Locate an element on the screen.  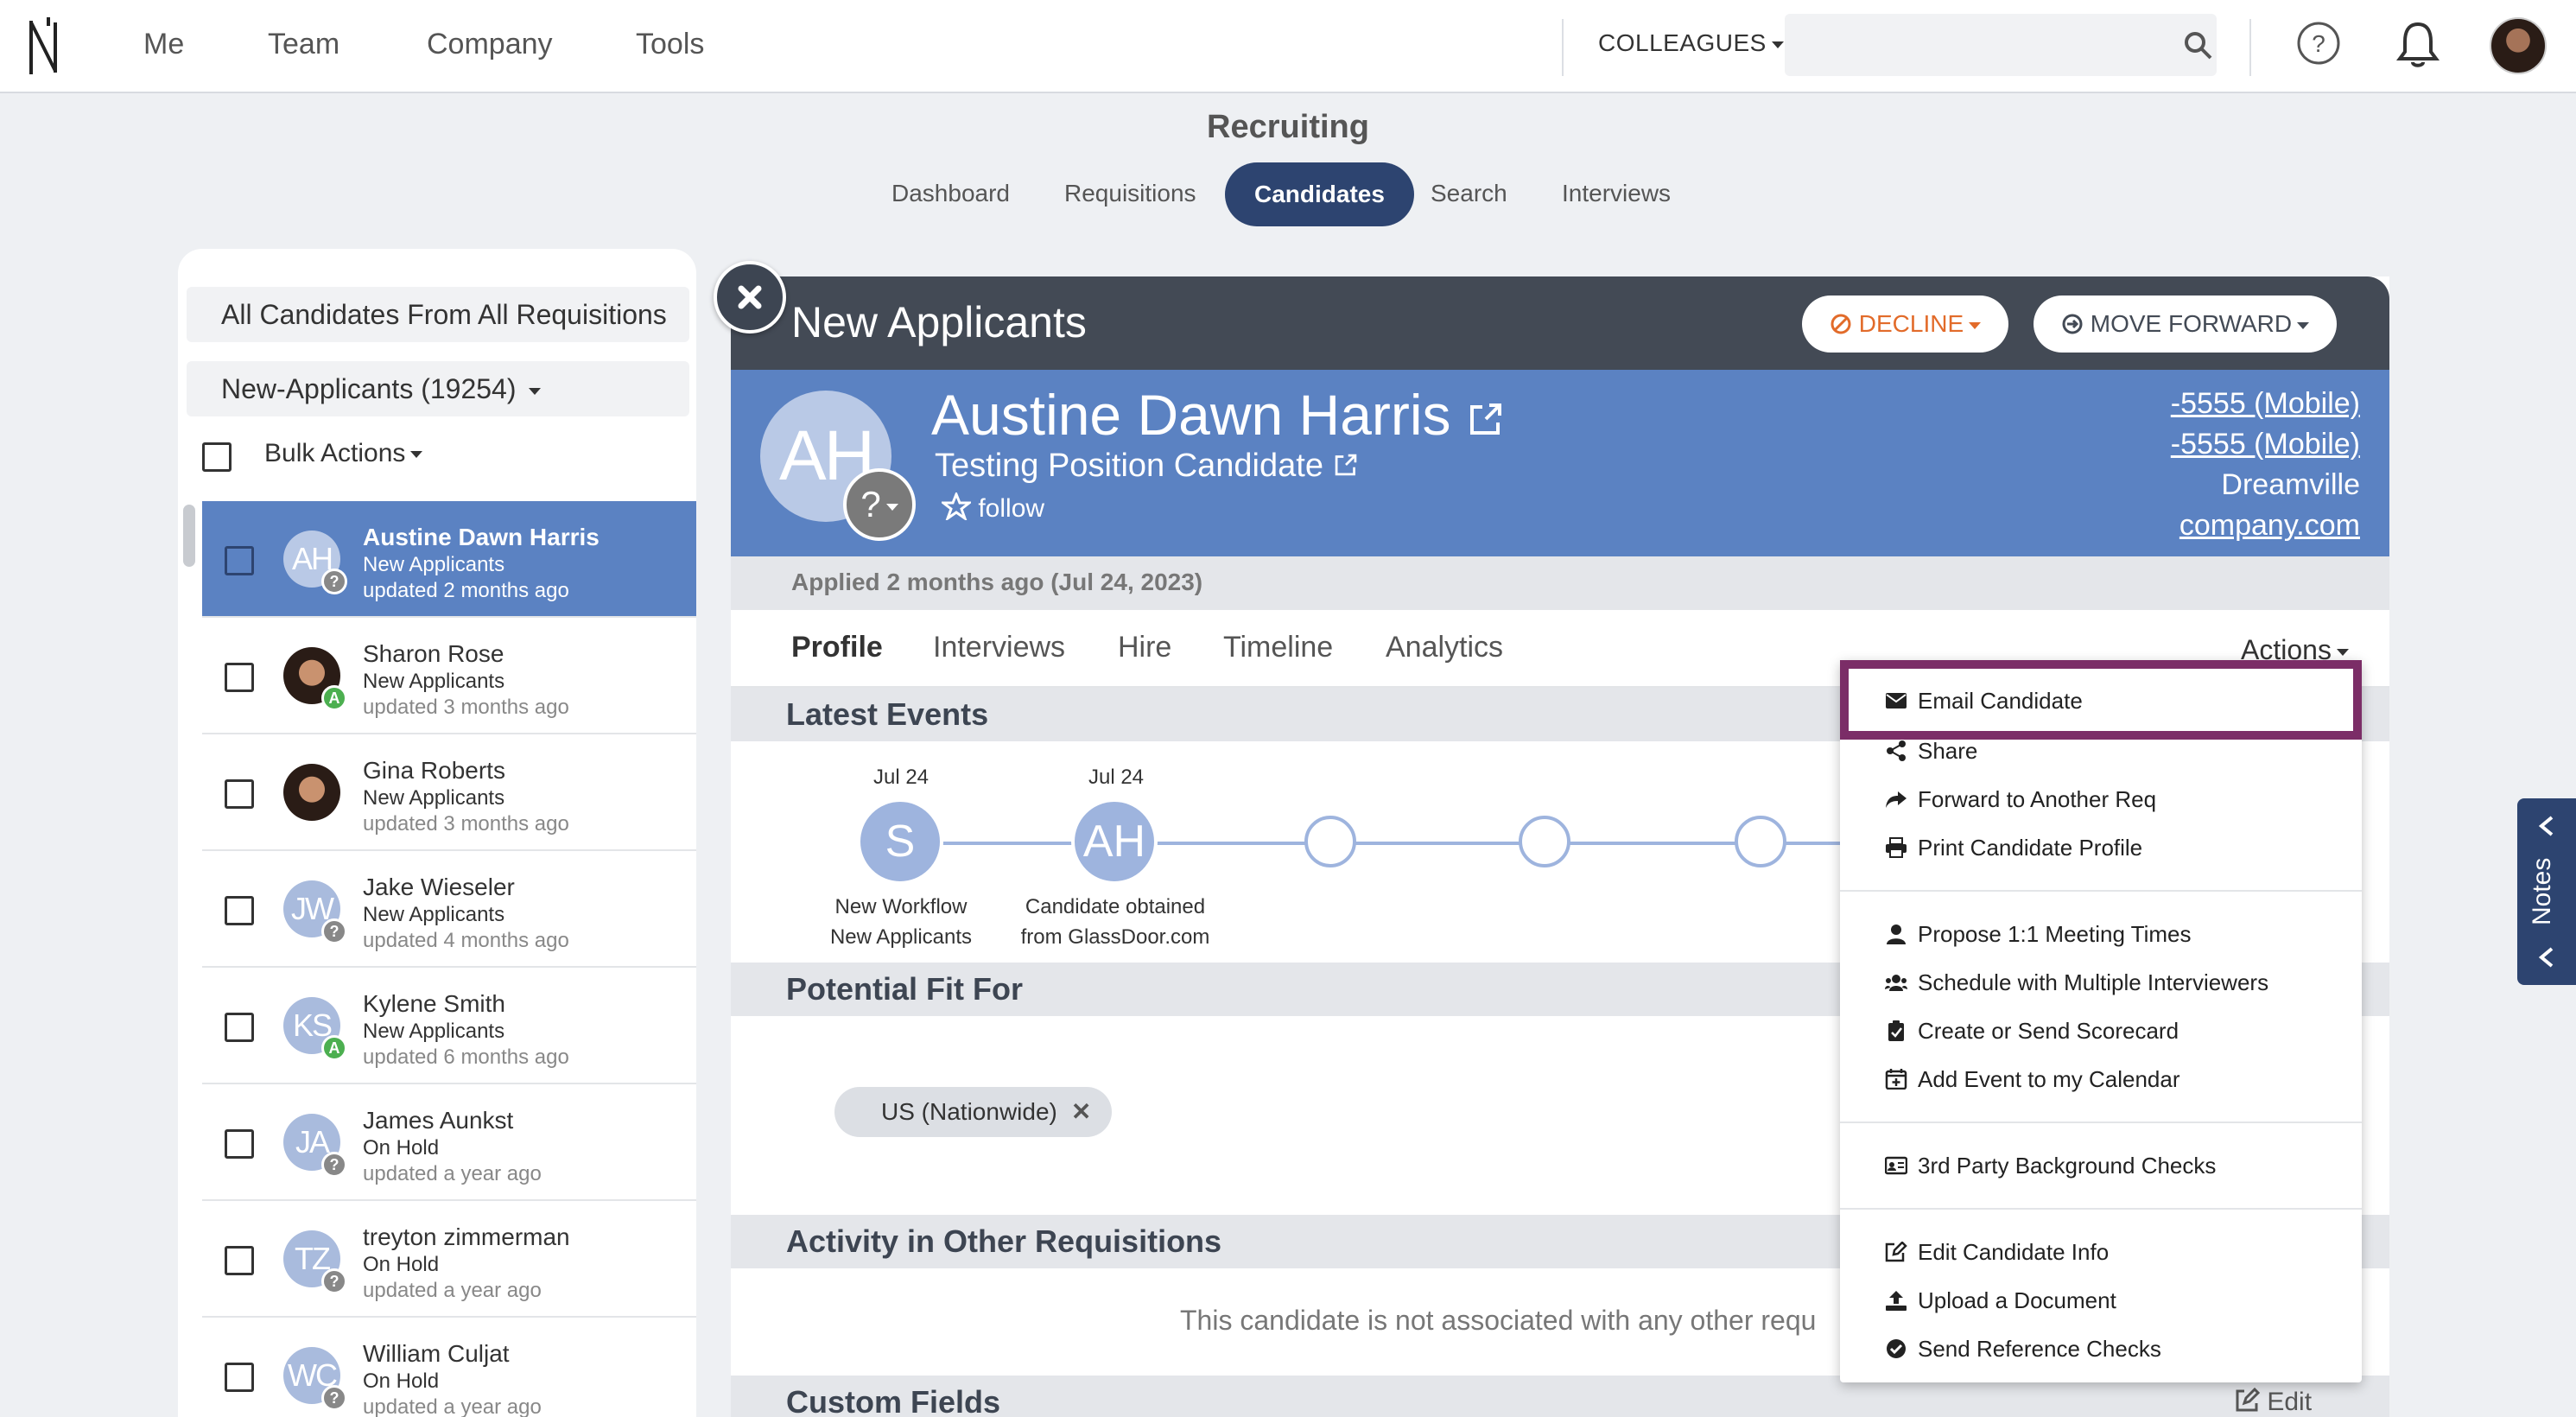
requisition-filter-dropdown: All Candidates From All Requisitions is located at coordinates (438, 314).